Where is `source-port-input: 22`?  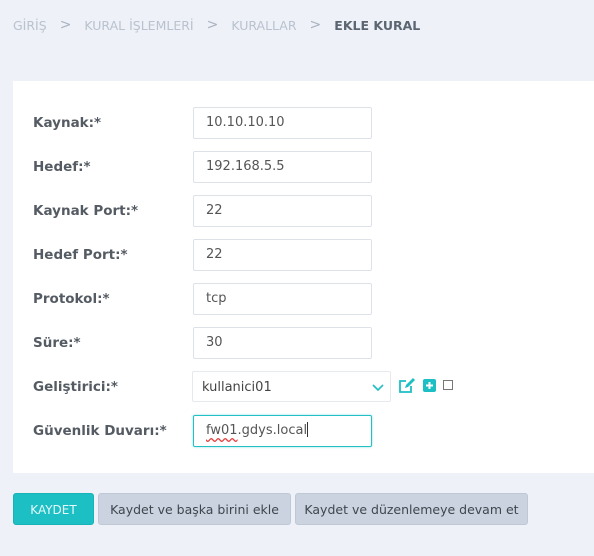 source-port-input: 22 is located at coordinates (282, 211).